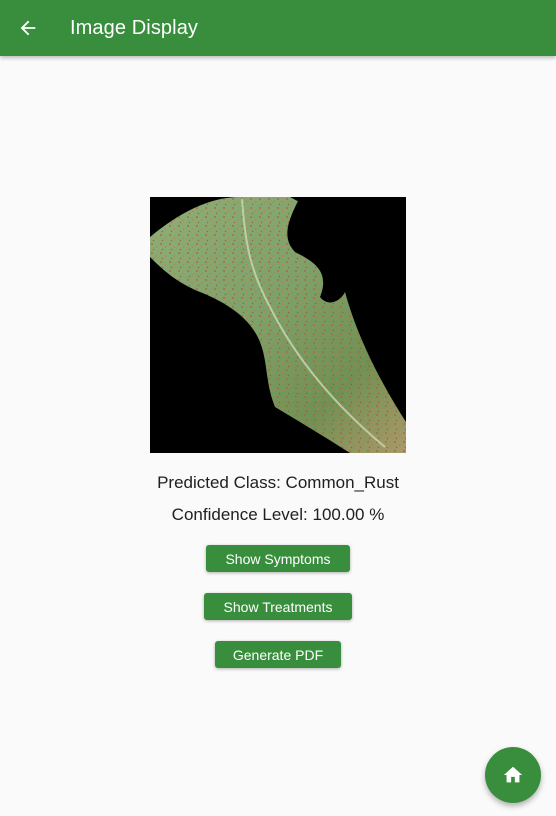  I want to click on predicted-class-text: Predicted Class: Common_Rust, so click(278, 482).